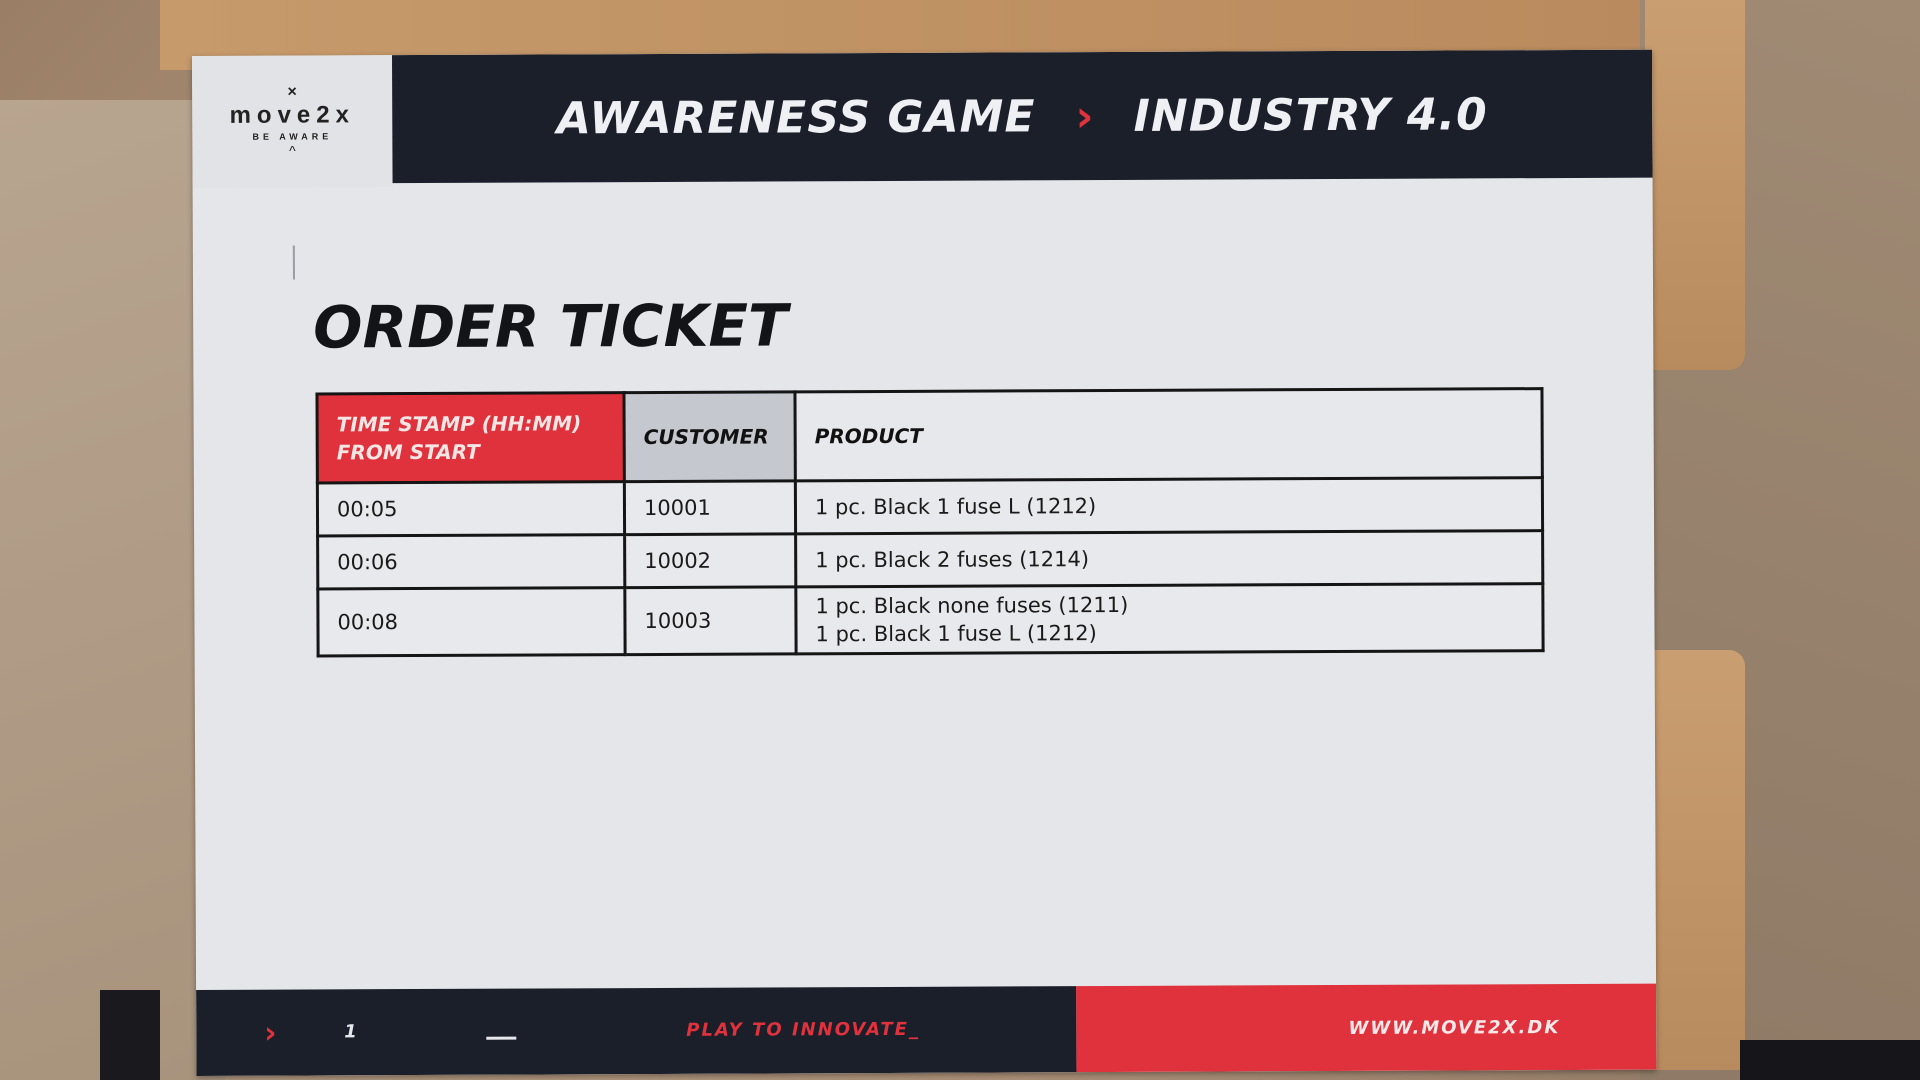 The height and width of the screenshot is (1080, 1920). I want to click on logo-mark: ×, so click(292, 92).